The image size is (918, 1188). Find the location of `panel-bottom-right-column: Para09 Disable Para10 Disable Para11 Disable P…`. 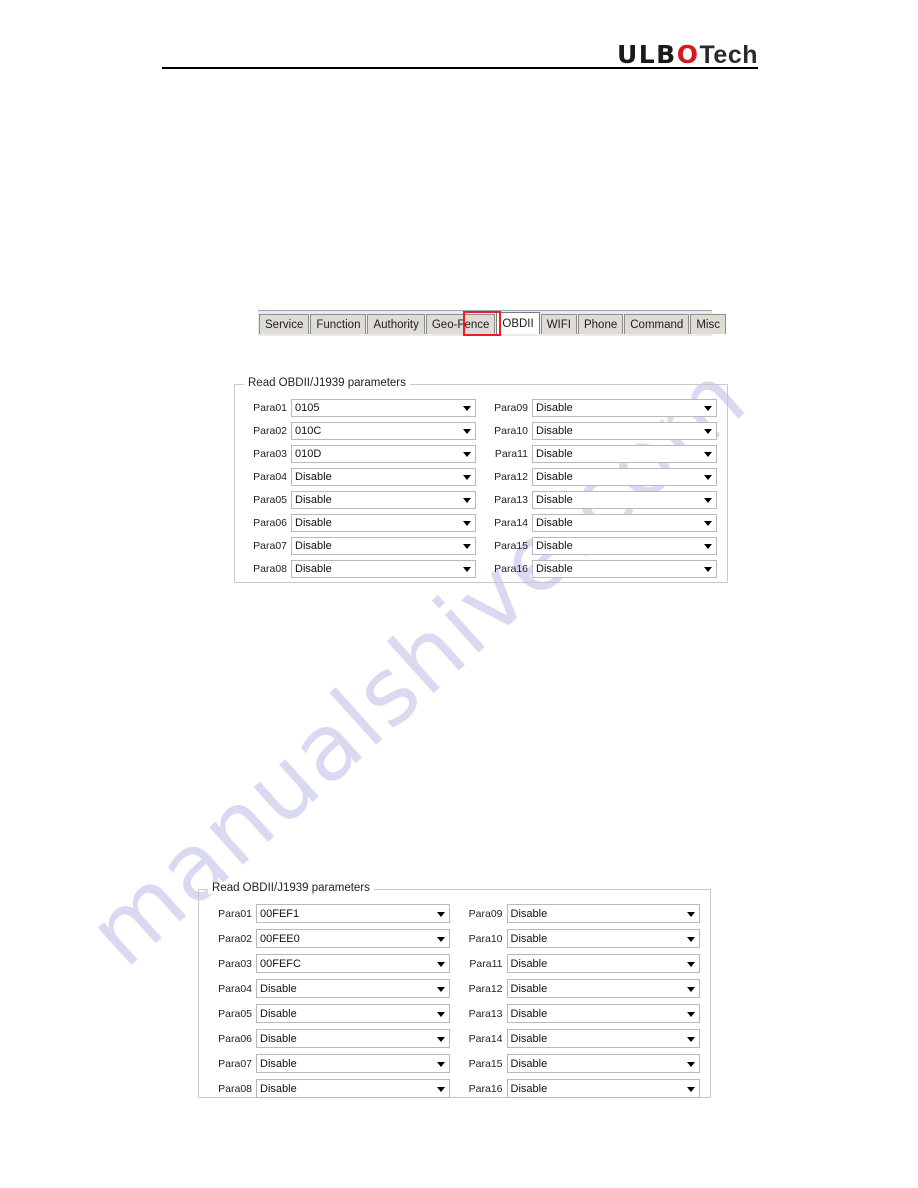

panel-bottom-right-column: Para09 Disable Para10 Disable Para11 Disable P… is located at coordinates (580, 1004).